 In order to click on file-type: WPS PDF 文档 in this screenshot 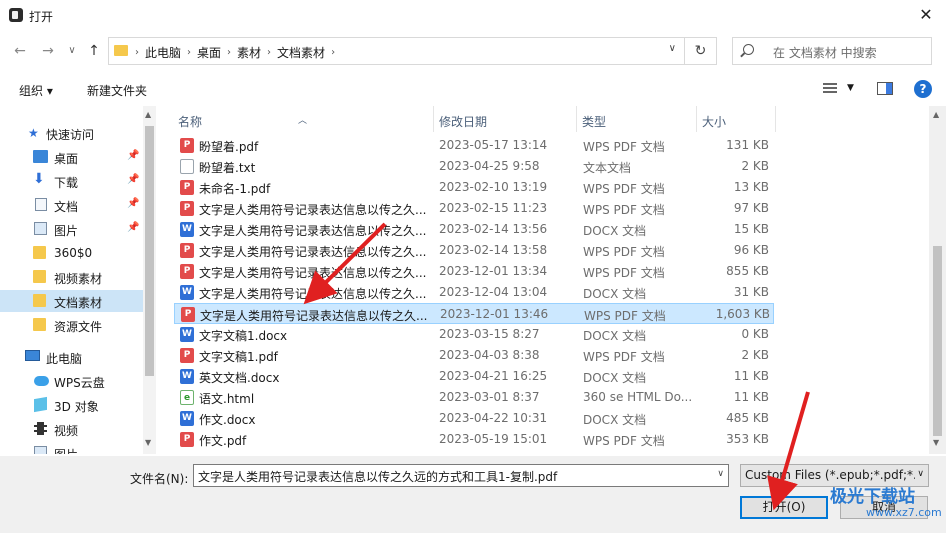, I will do `click(624, 357)`.